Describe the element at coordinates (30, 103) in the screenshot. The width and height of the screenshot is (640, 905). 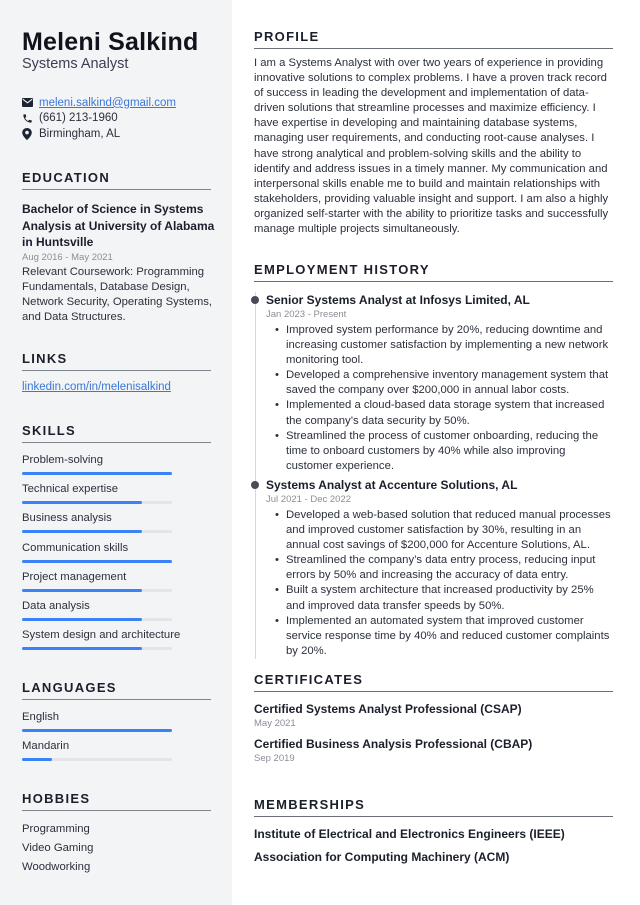
I see `envelope-icon` at that location.